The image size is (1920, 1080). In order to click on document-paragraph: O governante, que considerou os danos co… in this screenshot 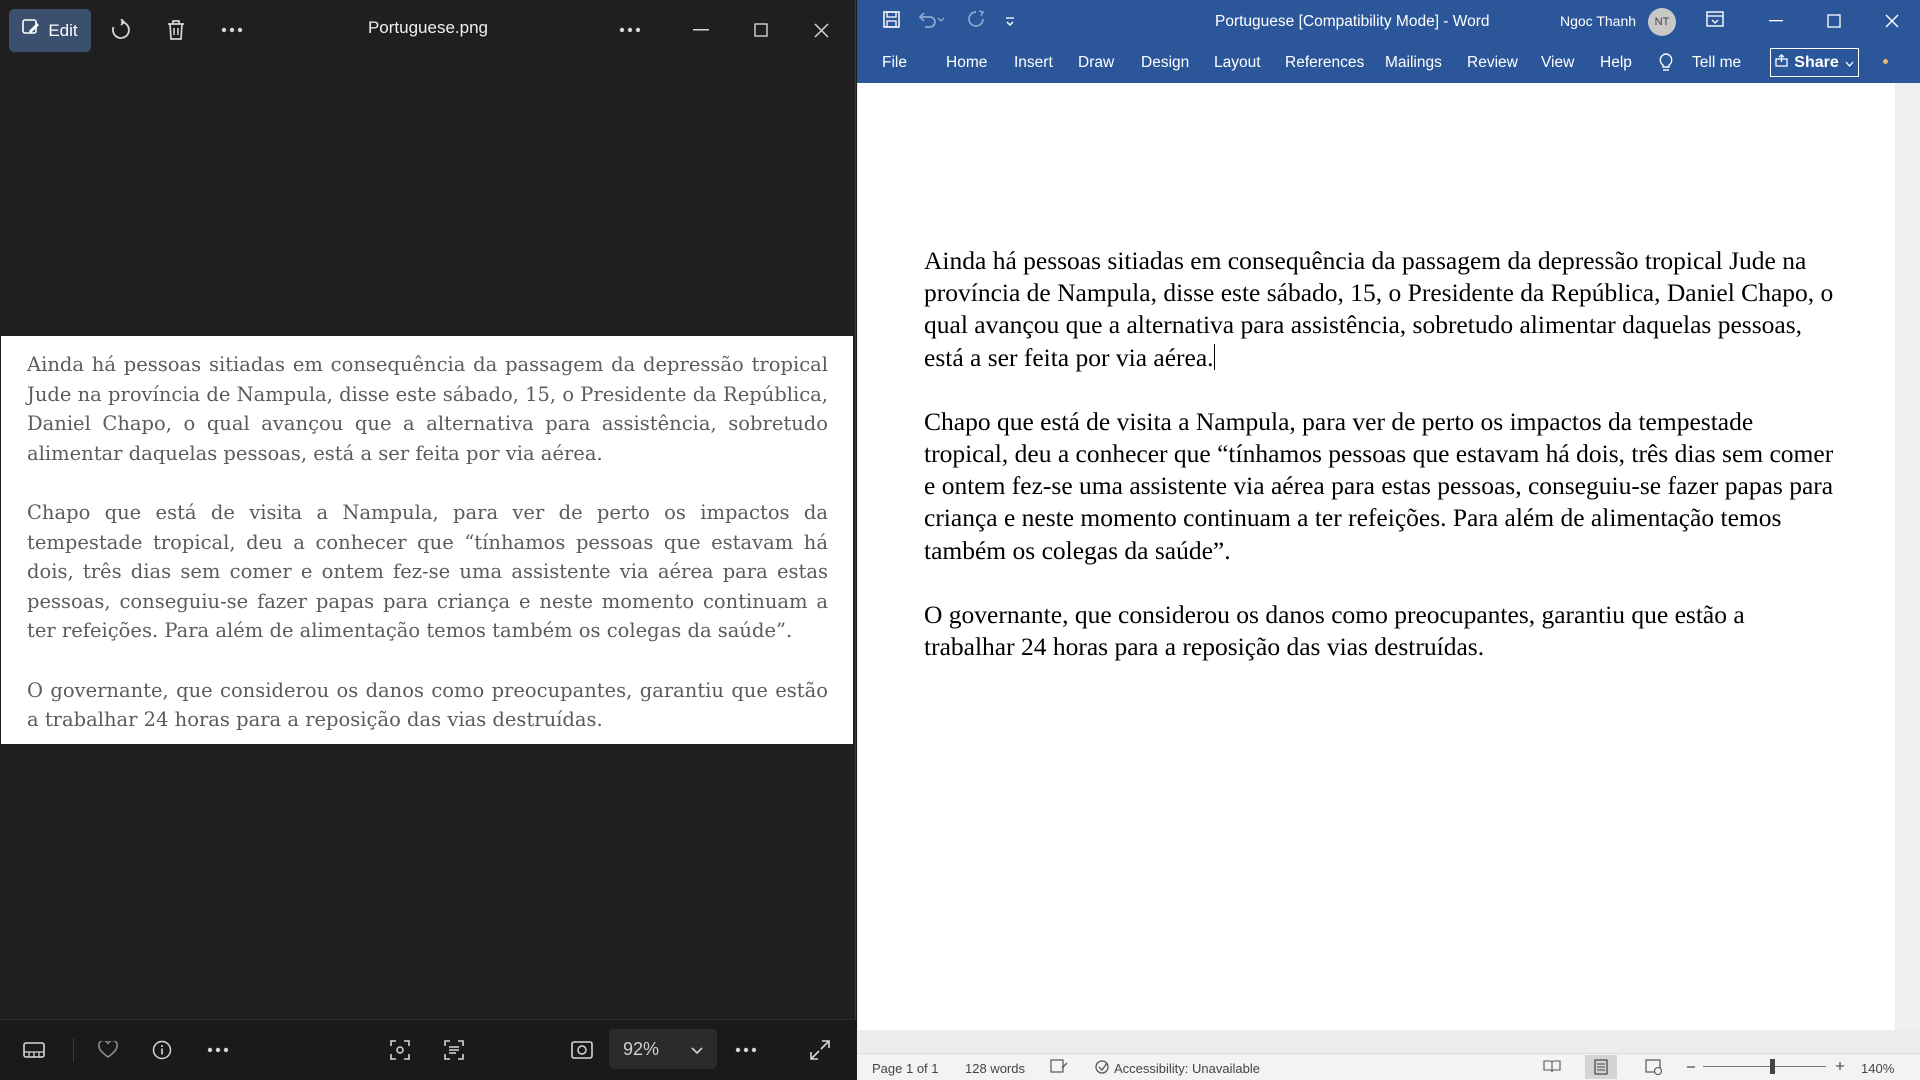, I will do `click(1380, 631)`.